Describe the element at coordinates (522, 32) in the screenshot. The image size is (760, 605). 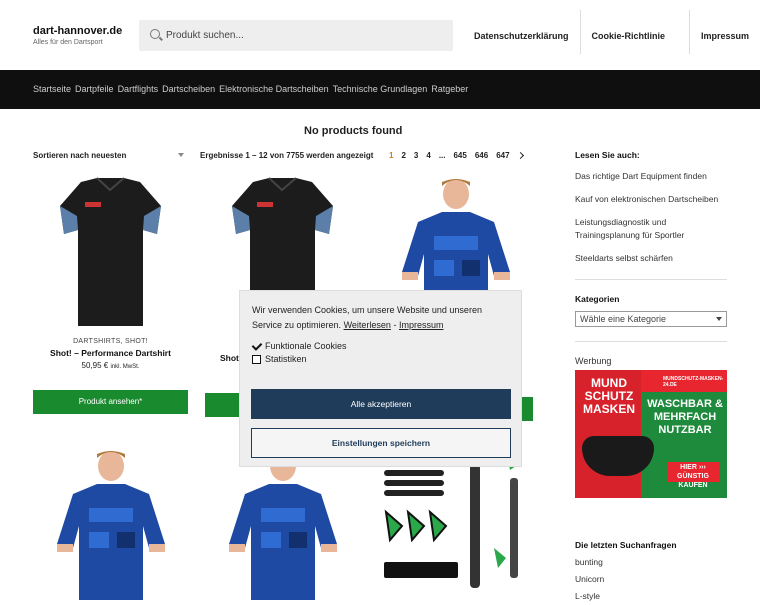
I see `link-datenschutz: Datenschutzerklärung` at that location.